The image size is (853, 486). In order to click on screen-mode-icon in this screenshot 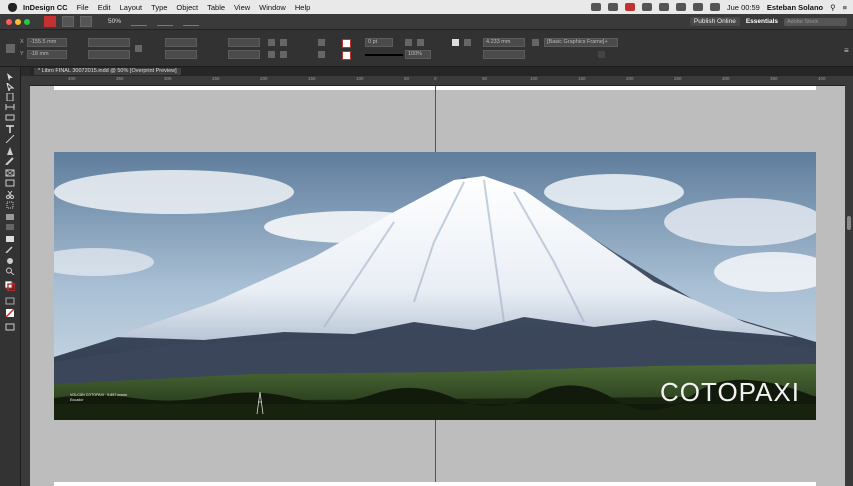, I will do `click(10, 327)`.